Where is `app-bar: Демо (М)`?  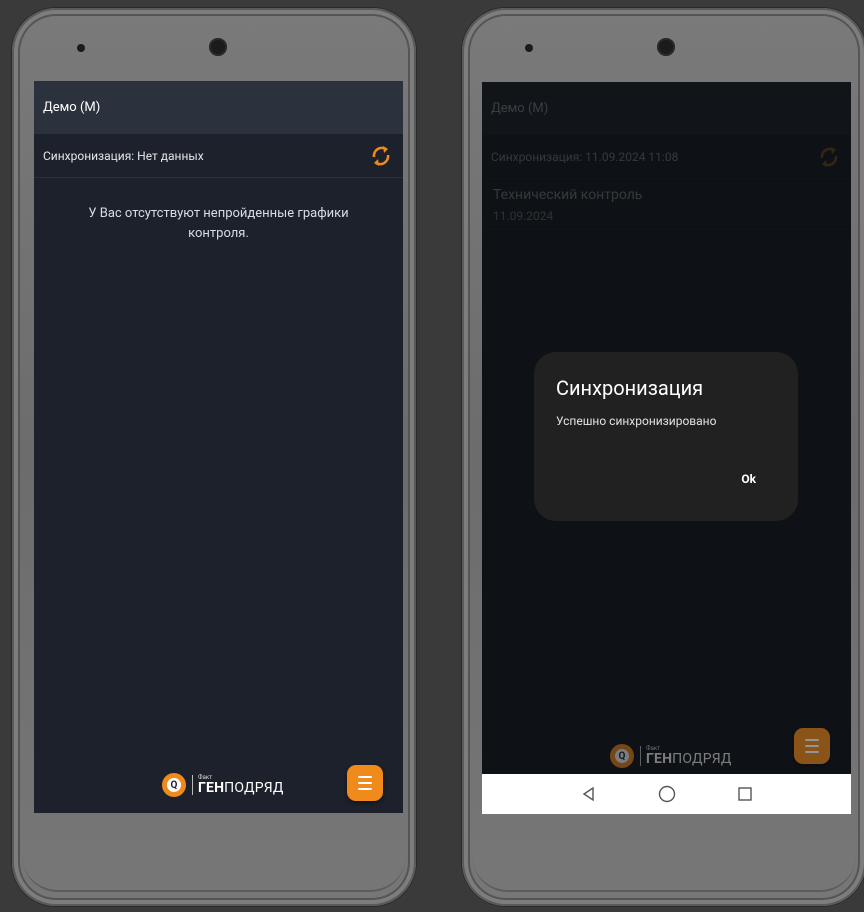
app-bar: Демо (М) is located at coordinates (218, 107).